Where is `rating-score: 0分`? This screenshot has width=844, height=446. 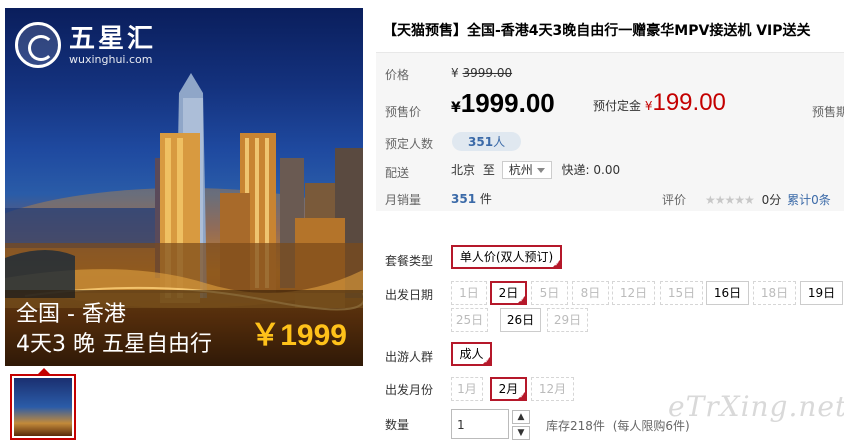 rating-score: 0分 is located at coordinates (771, 200).